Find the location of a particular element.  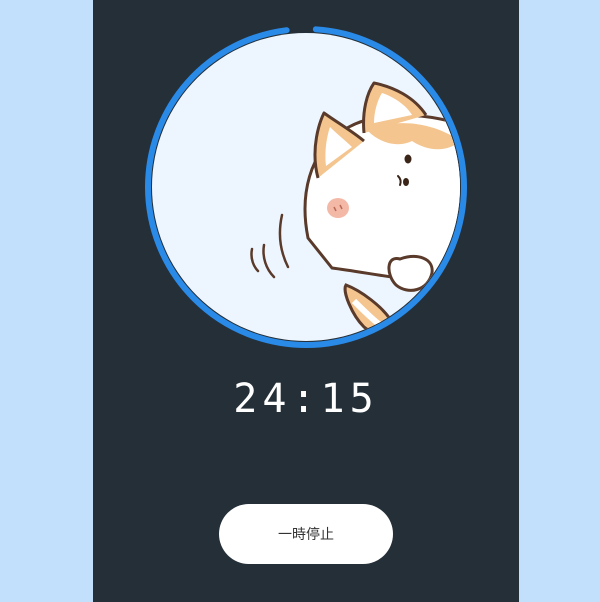

pause-button: 一時停止 is located at coordinates (306, 534).